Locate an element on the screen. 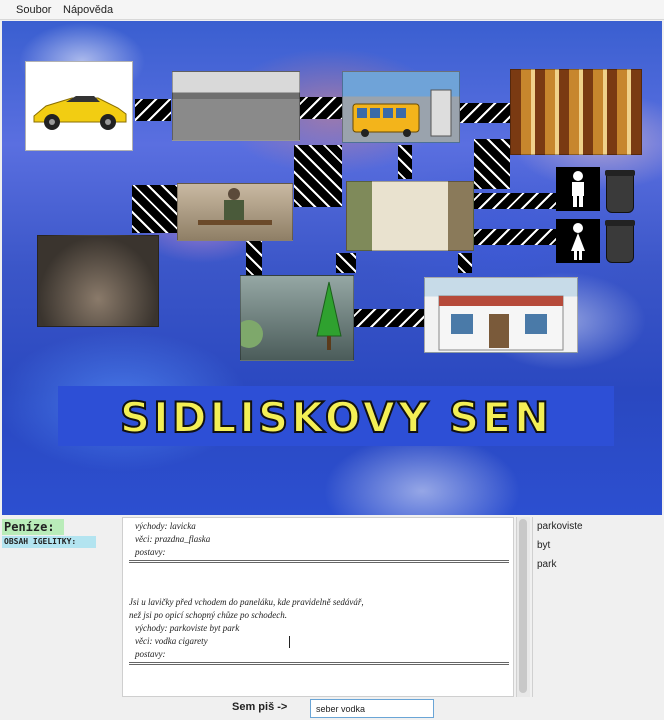  man-toilet-icon is located at coordinates (578, 189).